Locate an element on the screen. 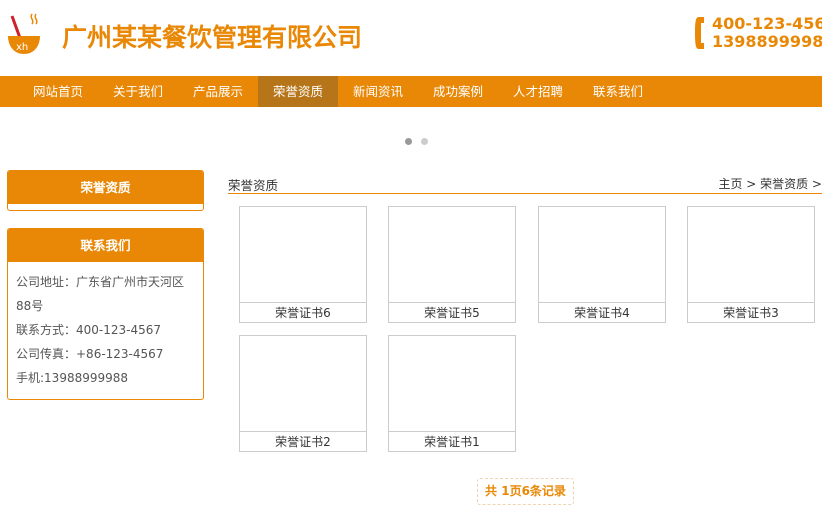 The image size is (822, 510). section-title: 荣誉资质 is located at coordinates (253, 185).